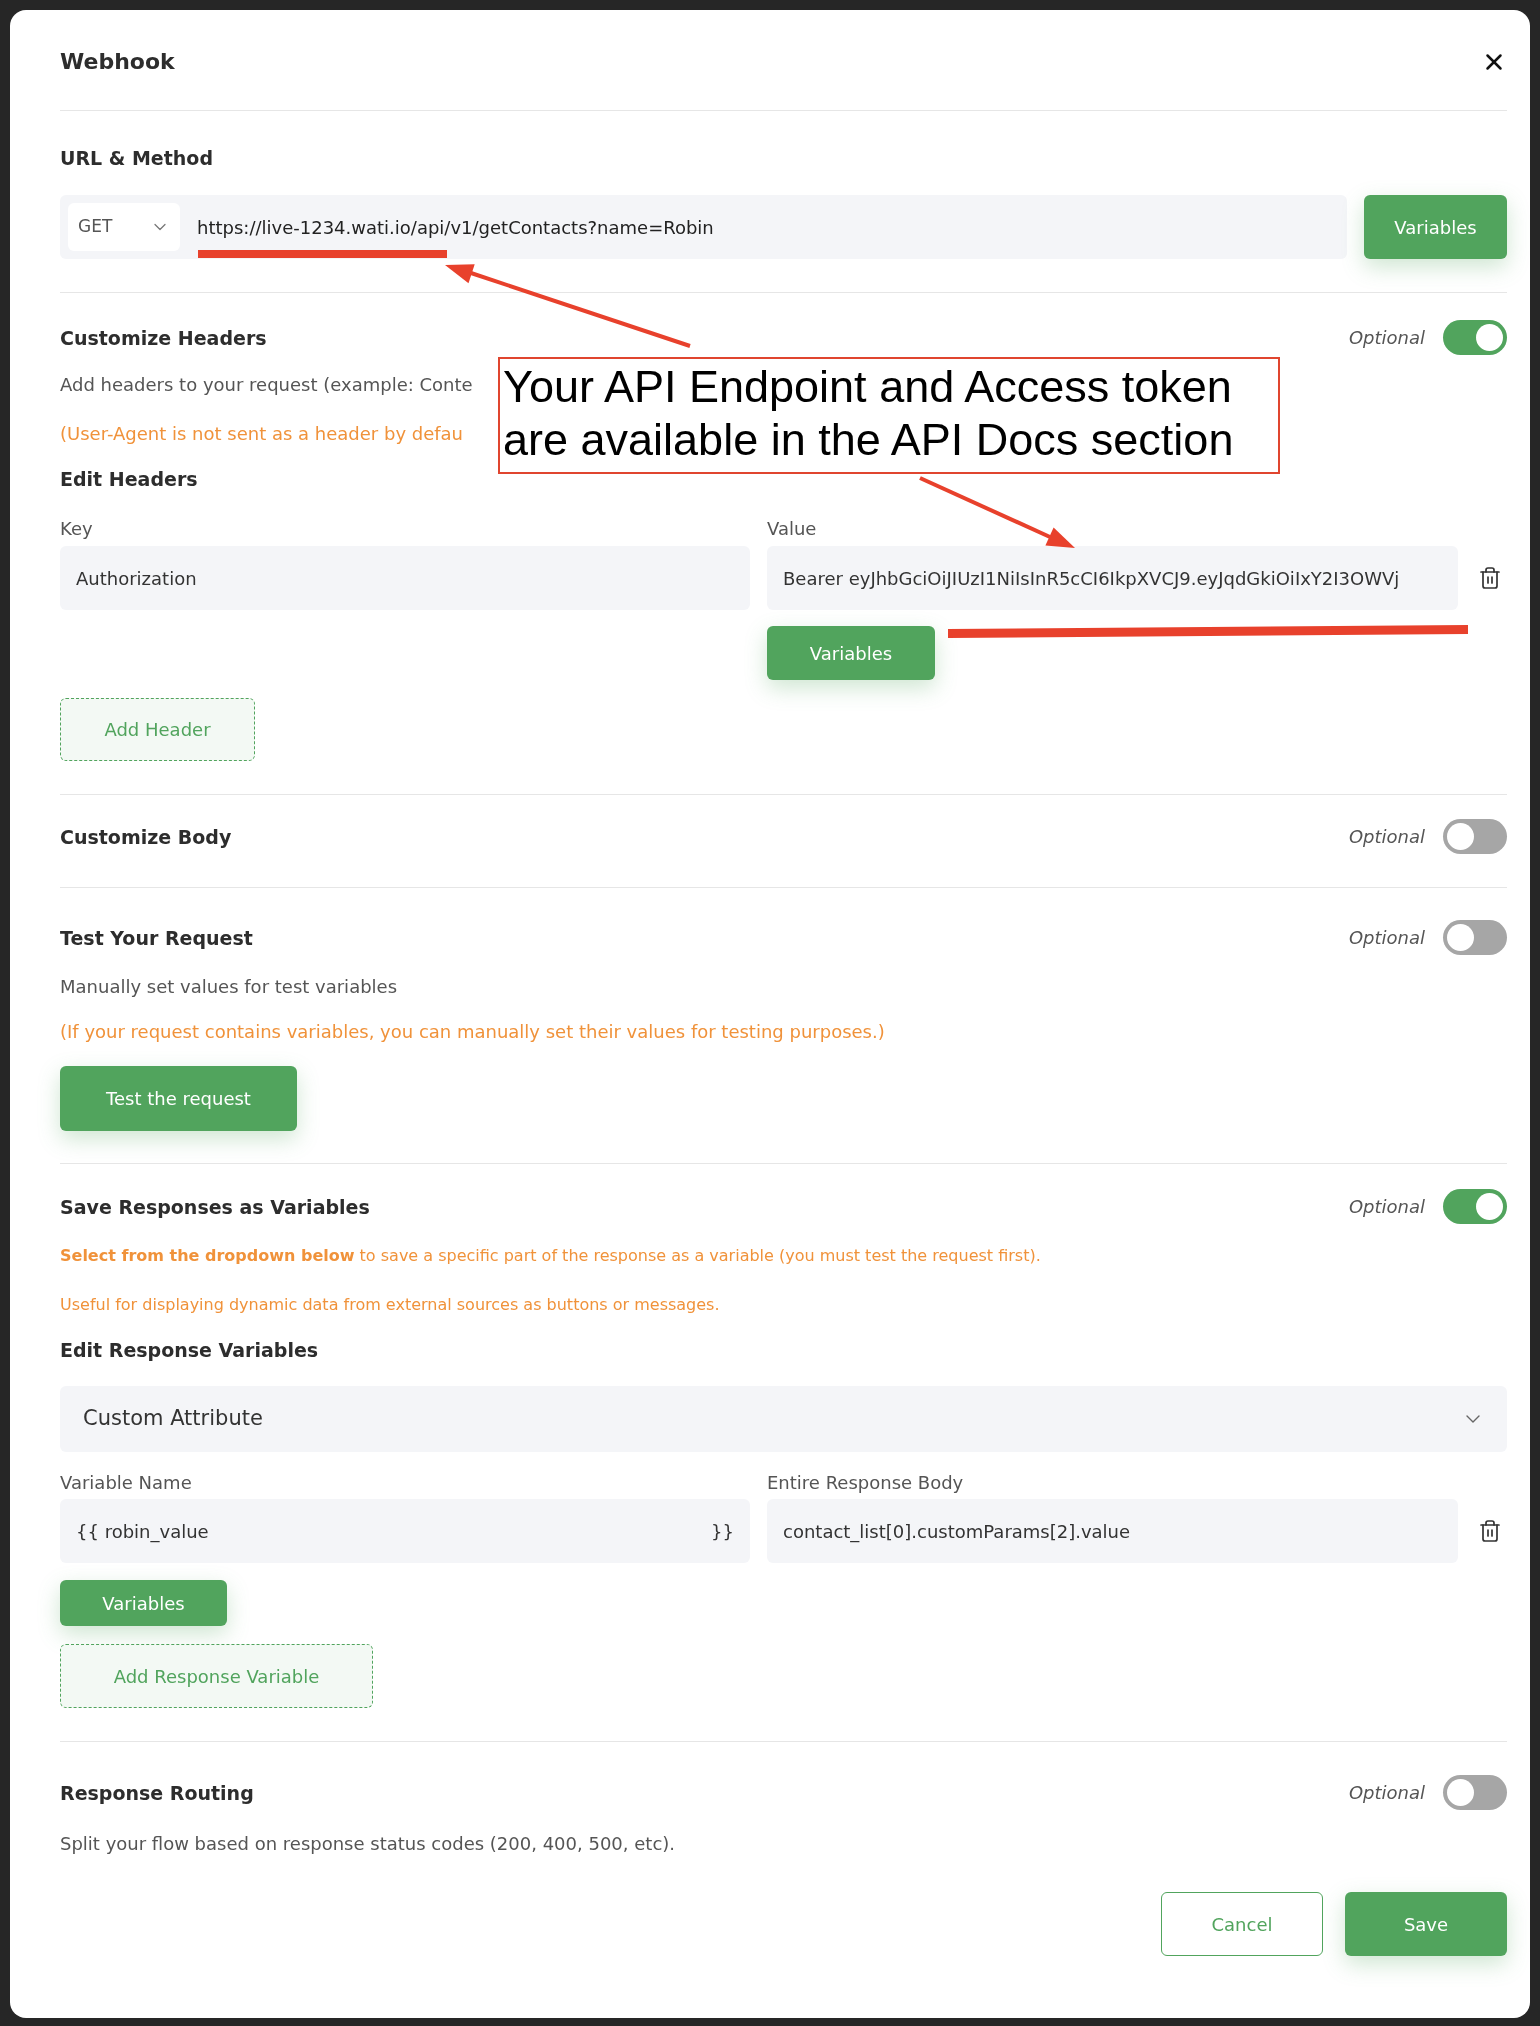 The width and height of the screenshot is (1540, 2026). What do you see at coordinates (215, 1207) in the screenshot?
I see `section-heading: Save Responses as Variables` at bounding box center [215, 1207].